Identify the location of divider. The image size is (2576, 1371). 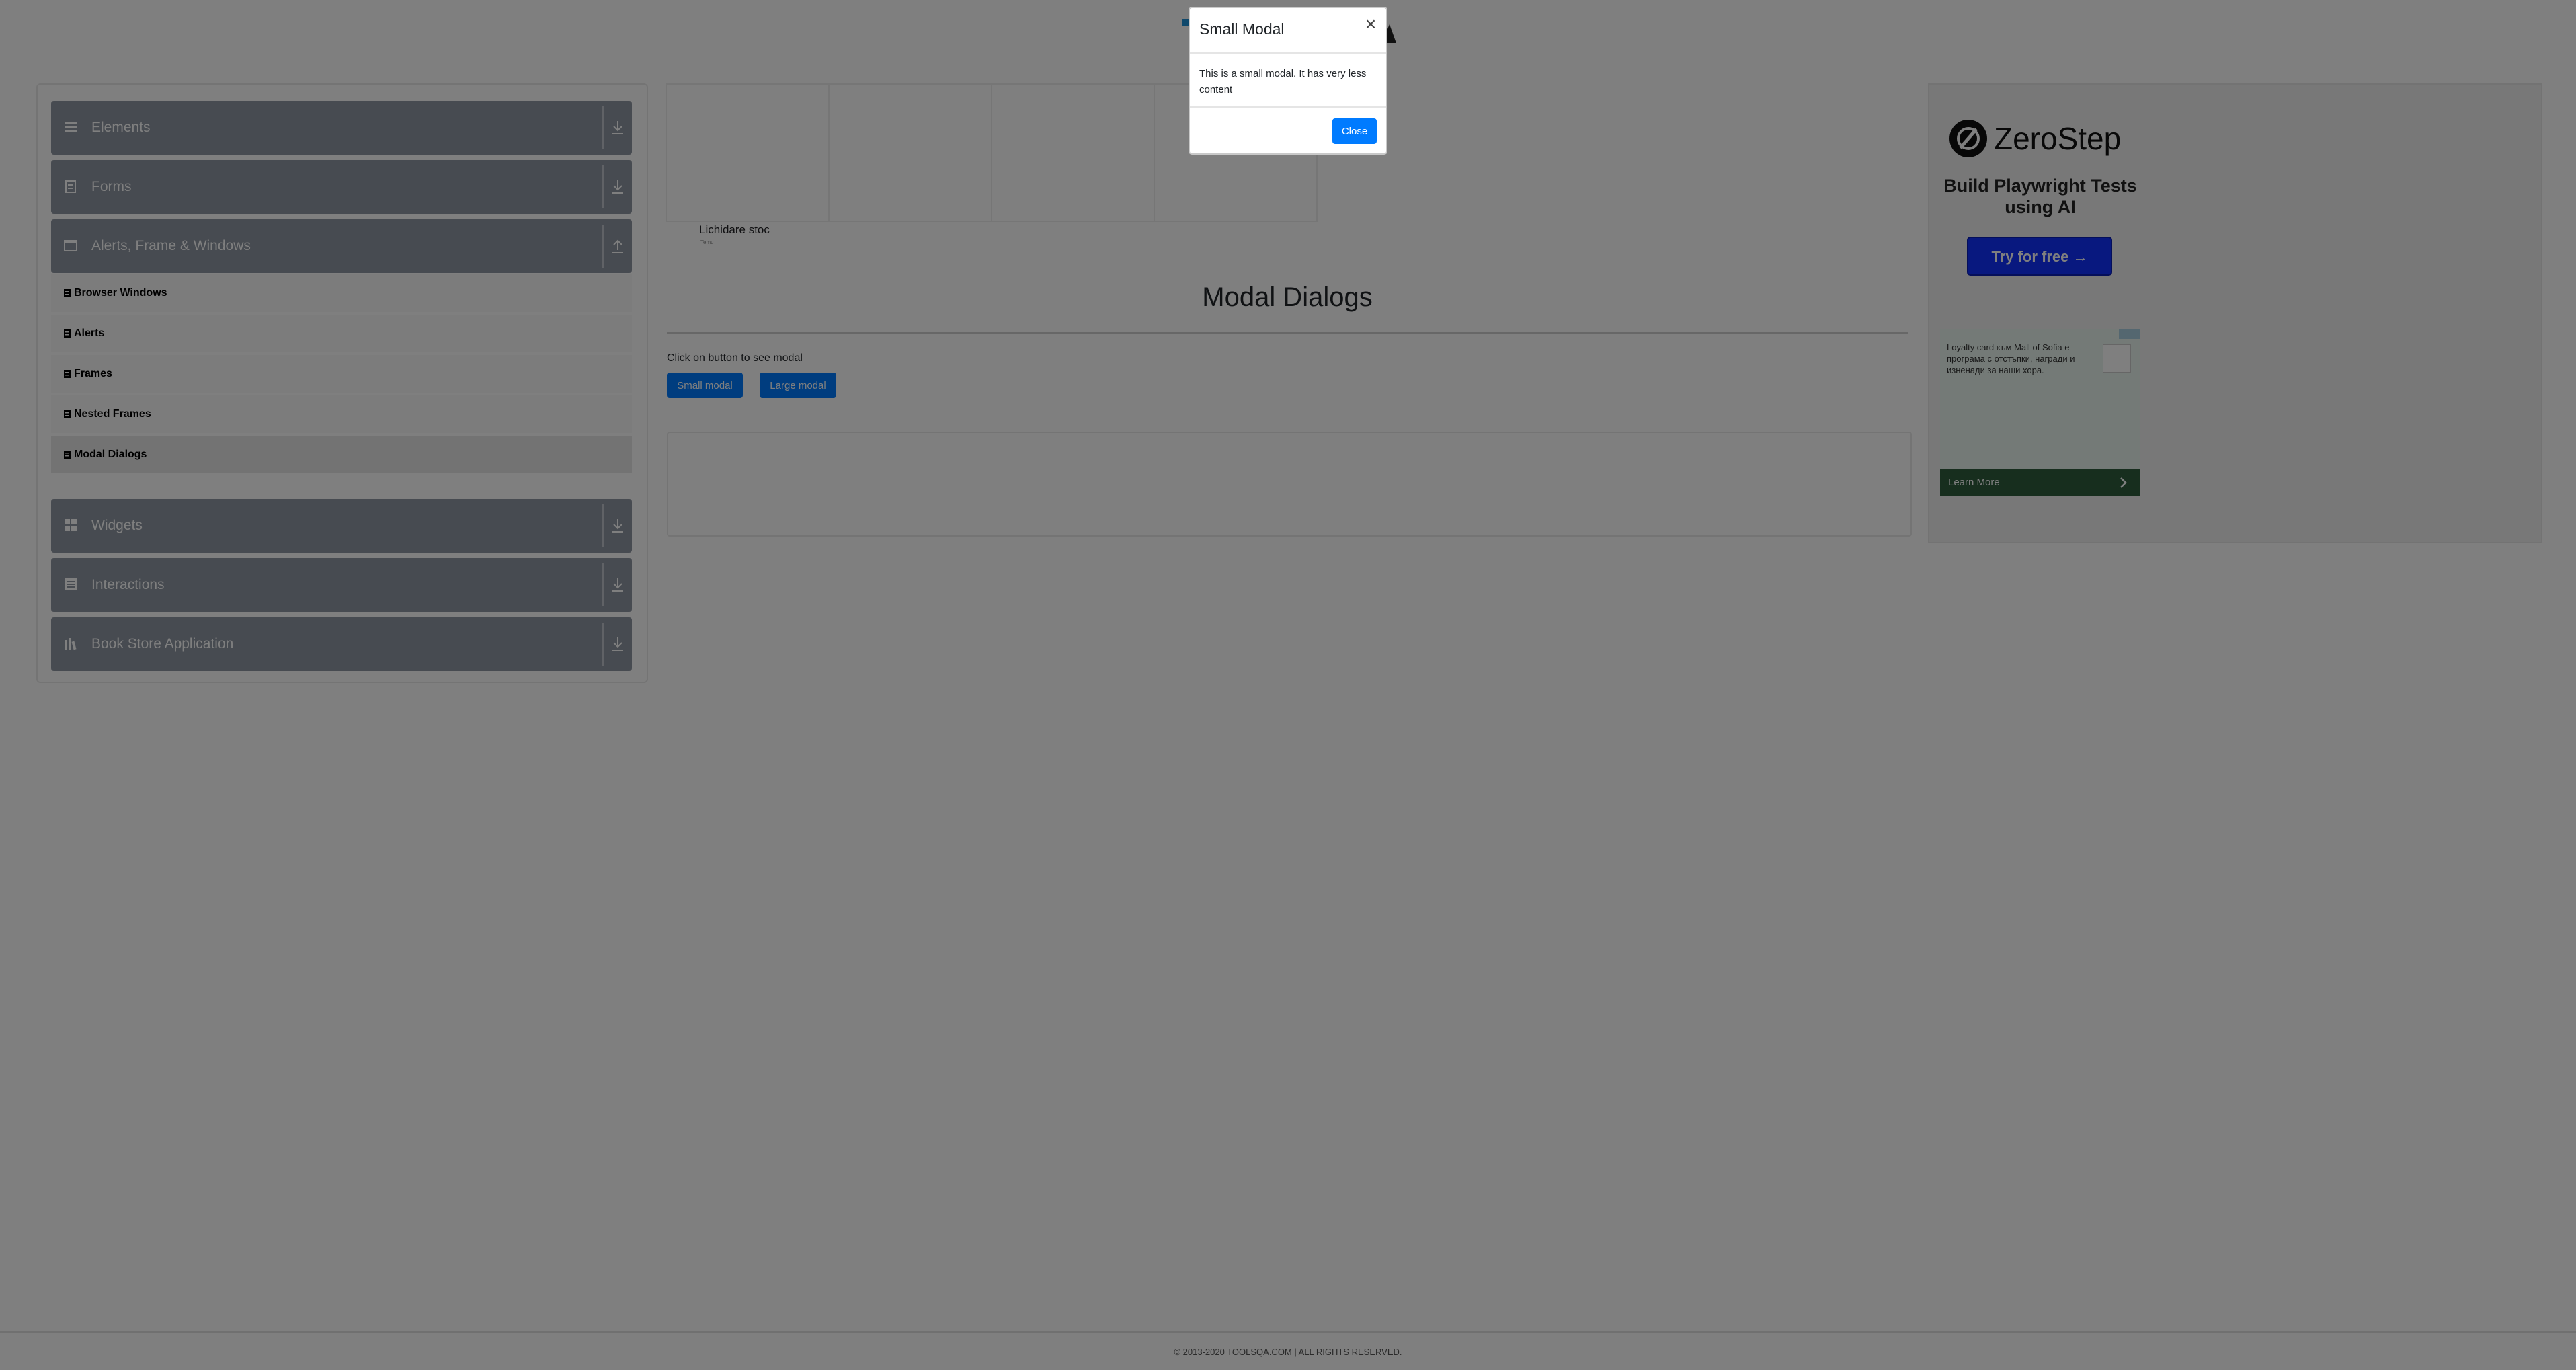
(1288, 107).